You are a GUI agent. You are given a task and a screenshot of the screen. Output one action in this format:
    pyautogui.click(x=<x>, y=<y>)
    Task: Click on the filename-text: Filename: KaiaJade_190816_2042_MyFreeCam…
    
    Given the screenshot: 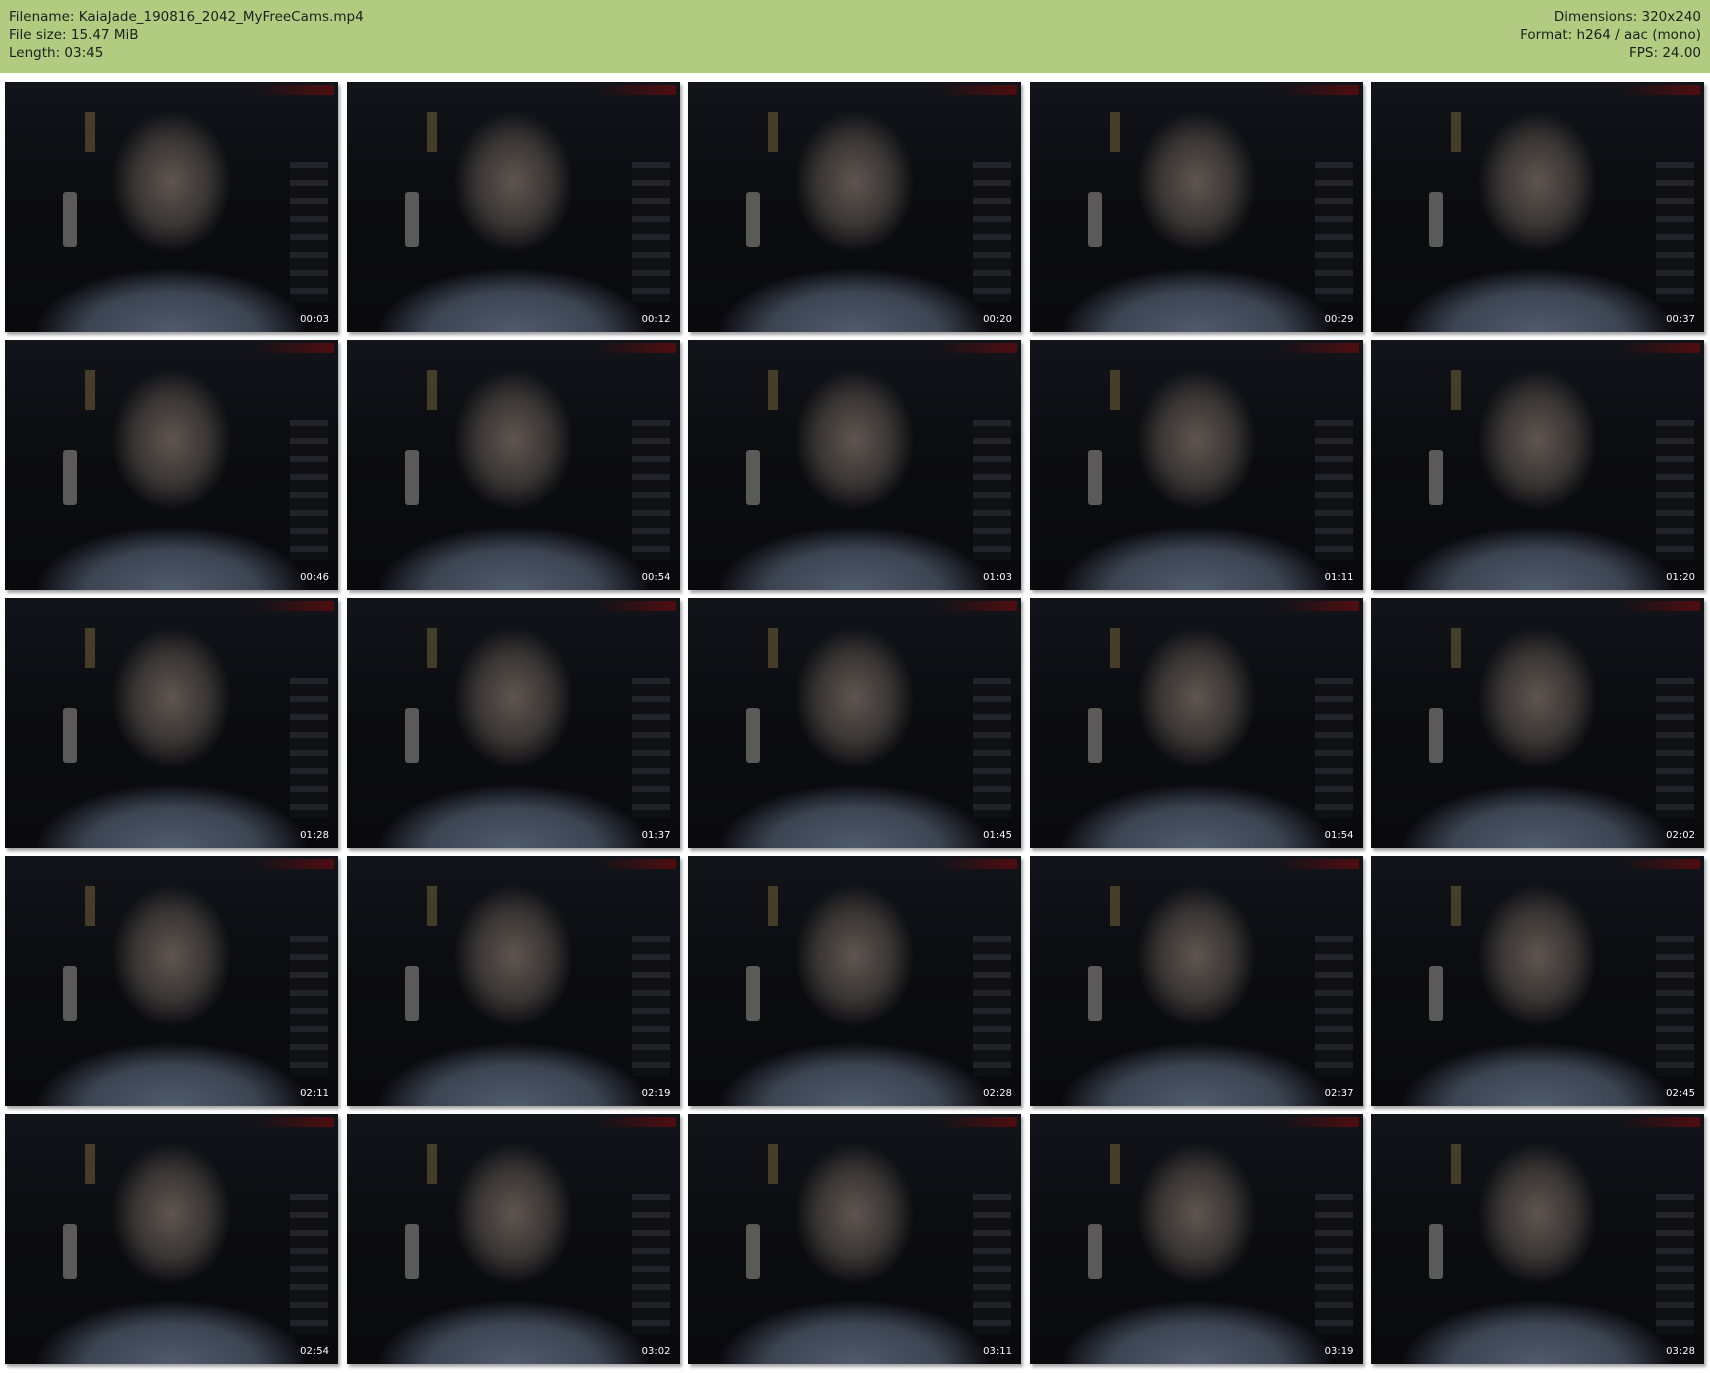 What is the action you would take?
    pyautogui.click(x=186, y=17)
    